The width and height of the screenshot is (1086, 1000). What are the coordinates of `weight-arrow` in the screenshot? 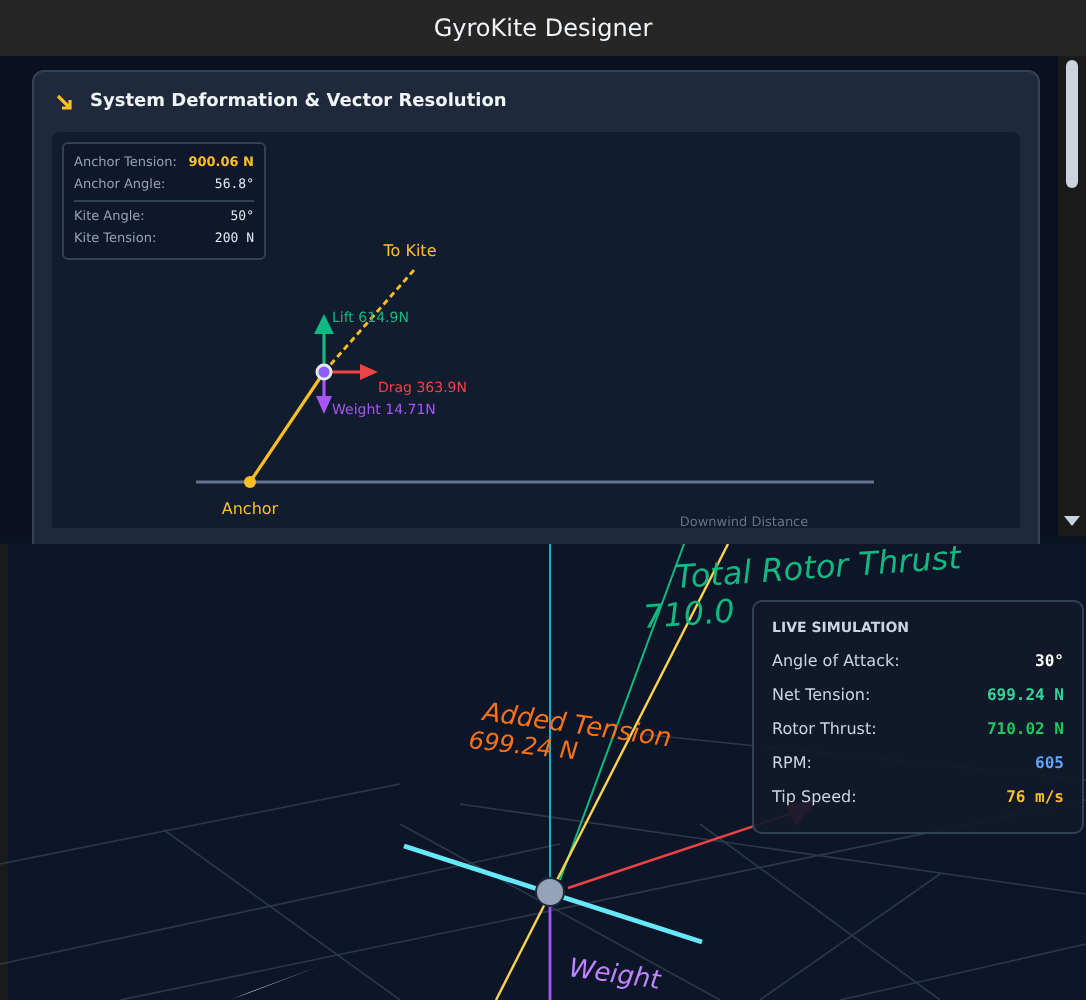 It's located at (324, 394).